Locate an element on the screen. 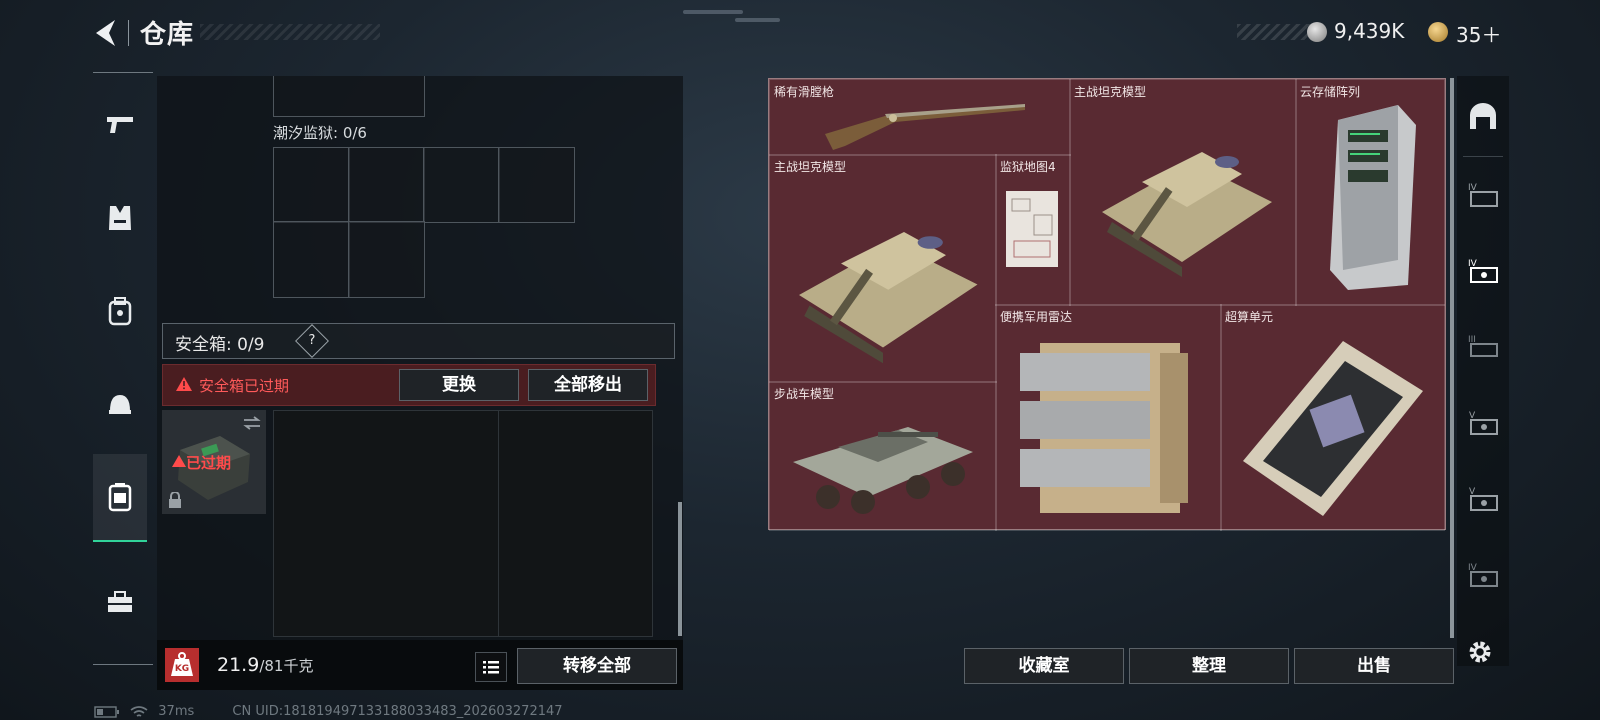 The image size is (1600, 720). map-document-image is located at coordinates (1032, 229).